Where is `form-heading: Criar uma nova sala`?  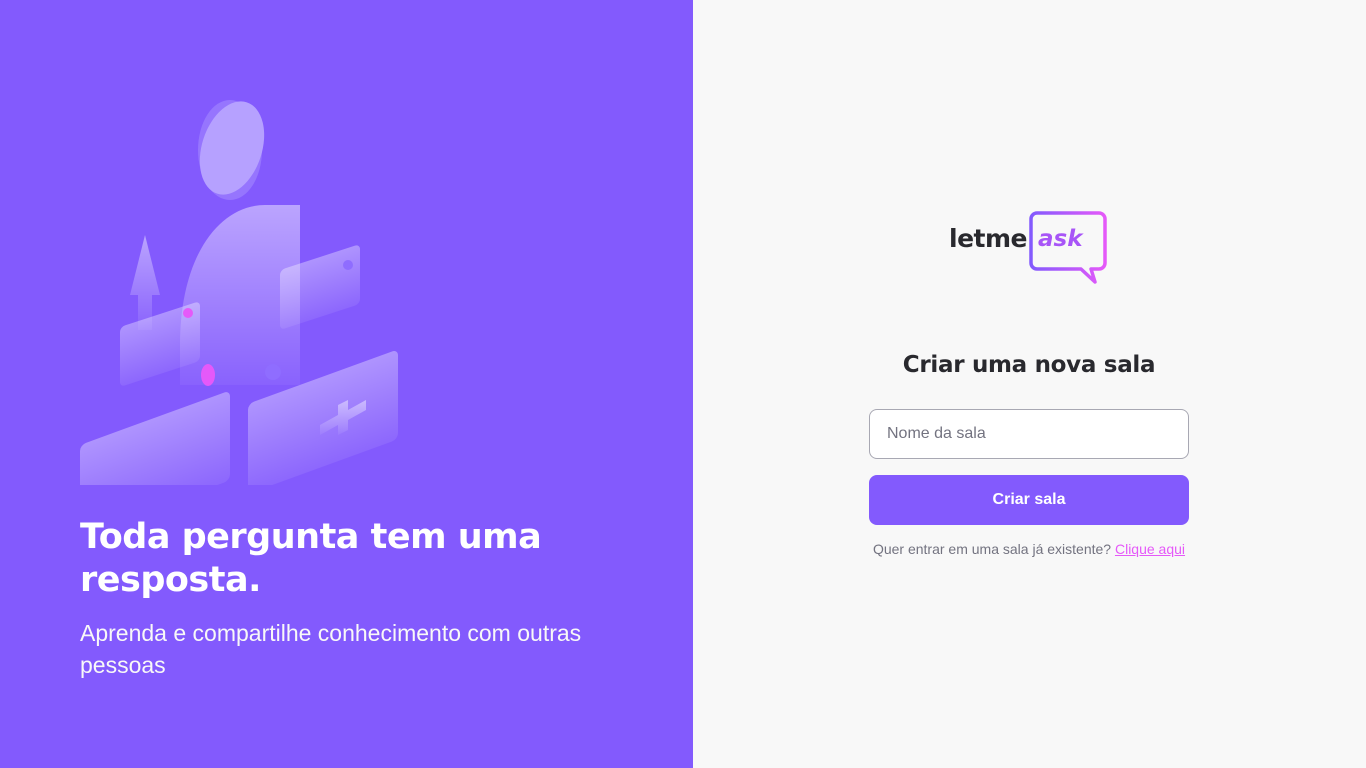
form-heading: Criar uma nova sala is located at coordinates (1029, 365).